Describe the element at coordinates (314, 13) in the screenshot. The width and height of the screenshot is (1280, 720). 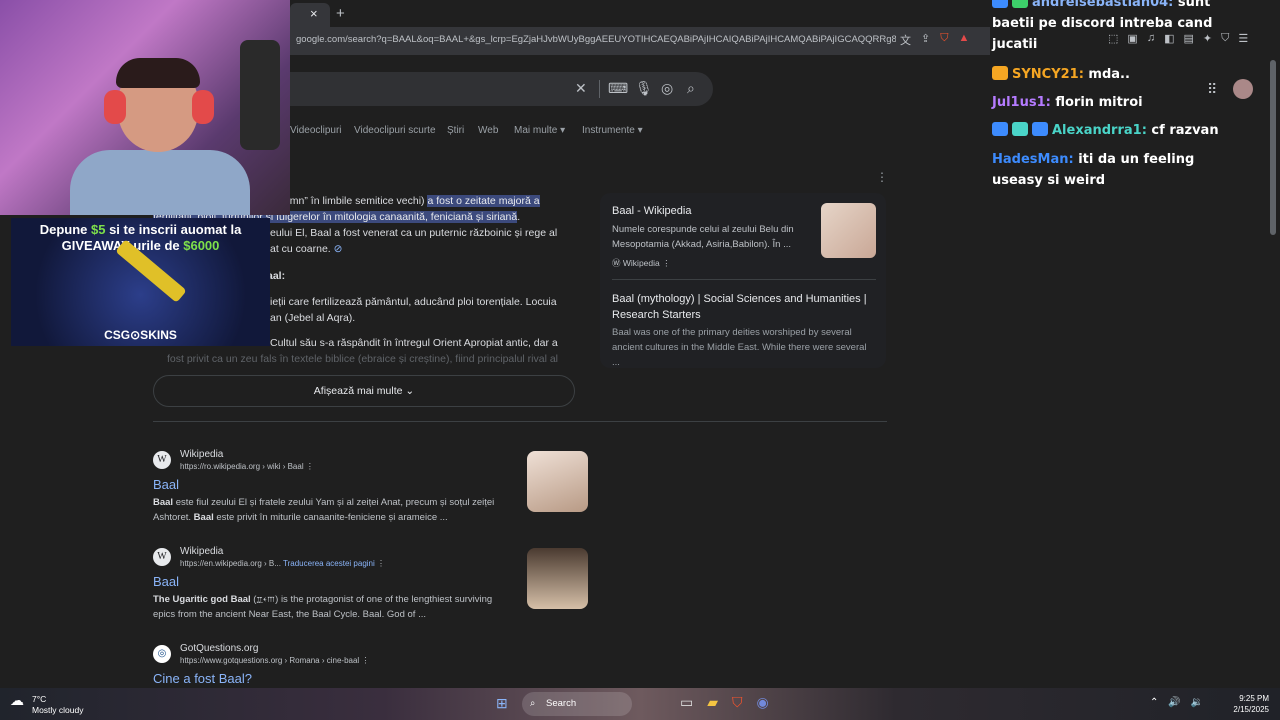
I see `tab-close-button: ×` at that location.